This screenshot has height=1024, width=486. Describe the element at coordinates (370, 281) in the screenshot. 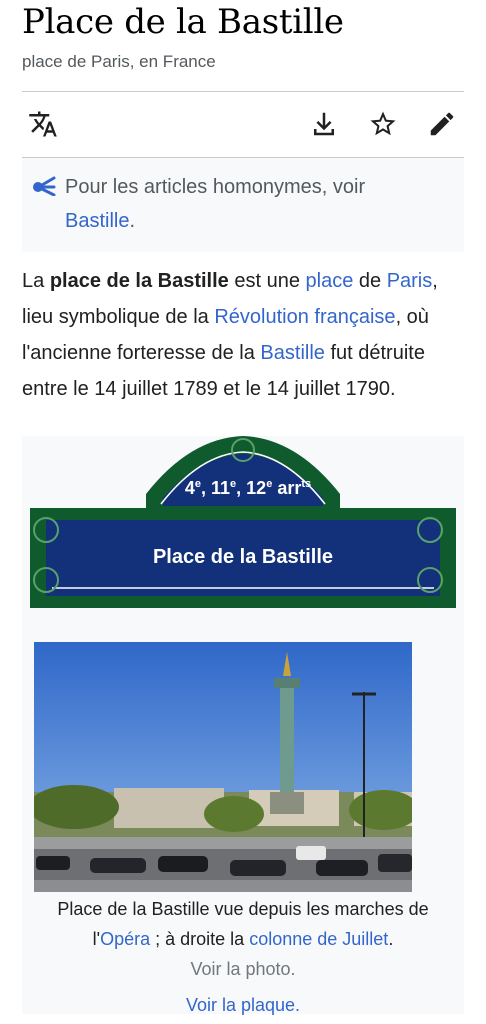

I see `lead-text: de` at that location.